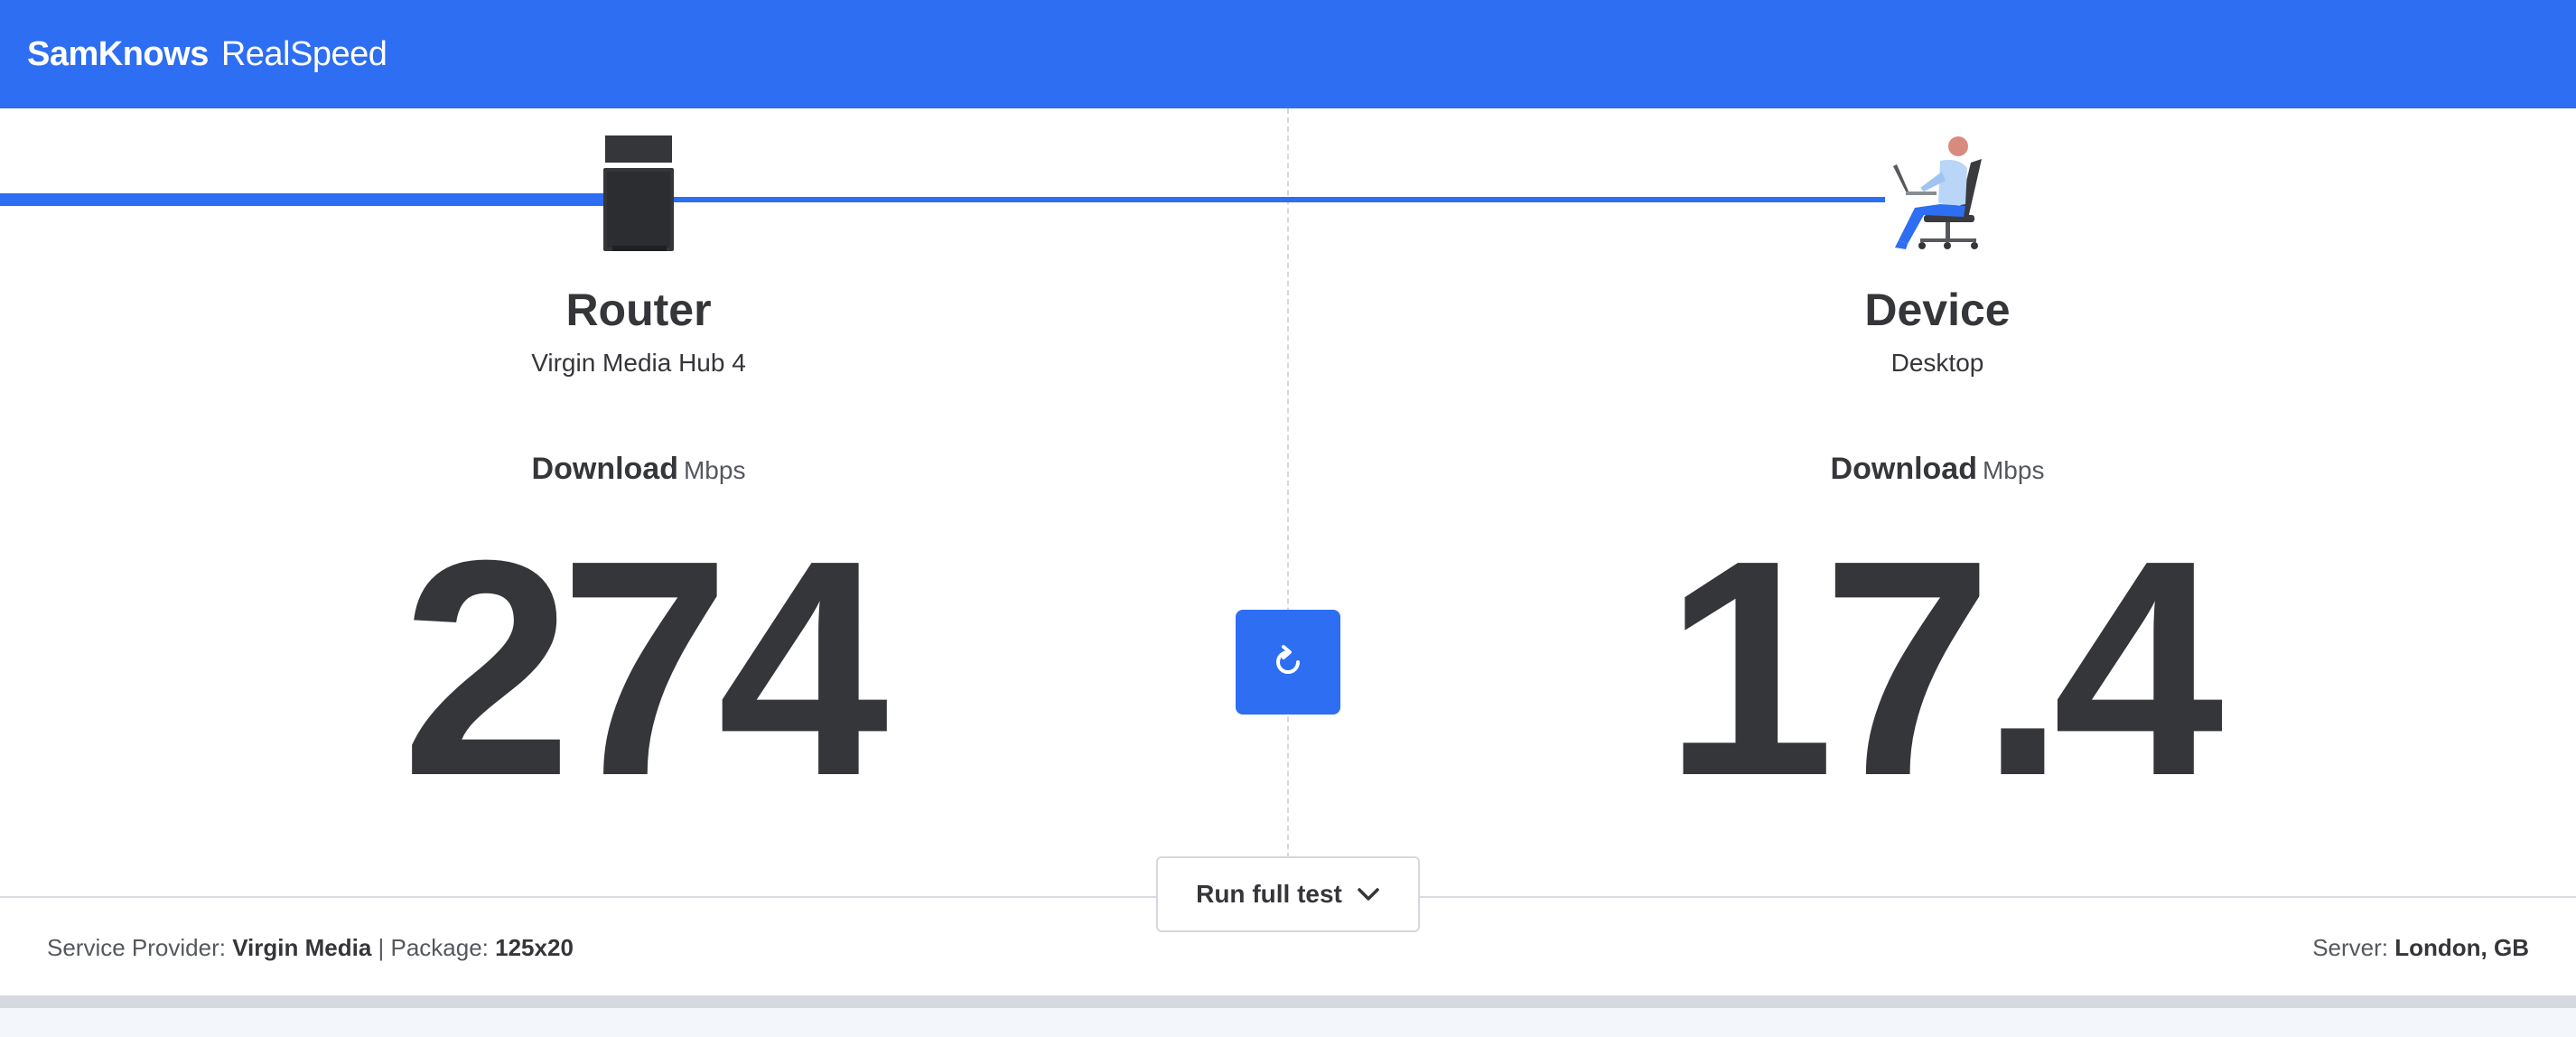  I want to click on run-full-test-button: Run full test, so click(1288, 894).